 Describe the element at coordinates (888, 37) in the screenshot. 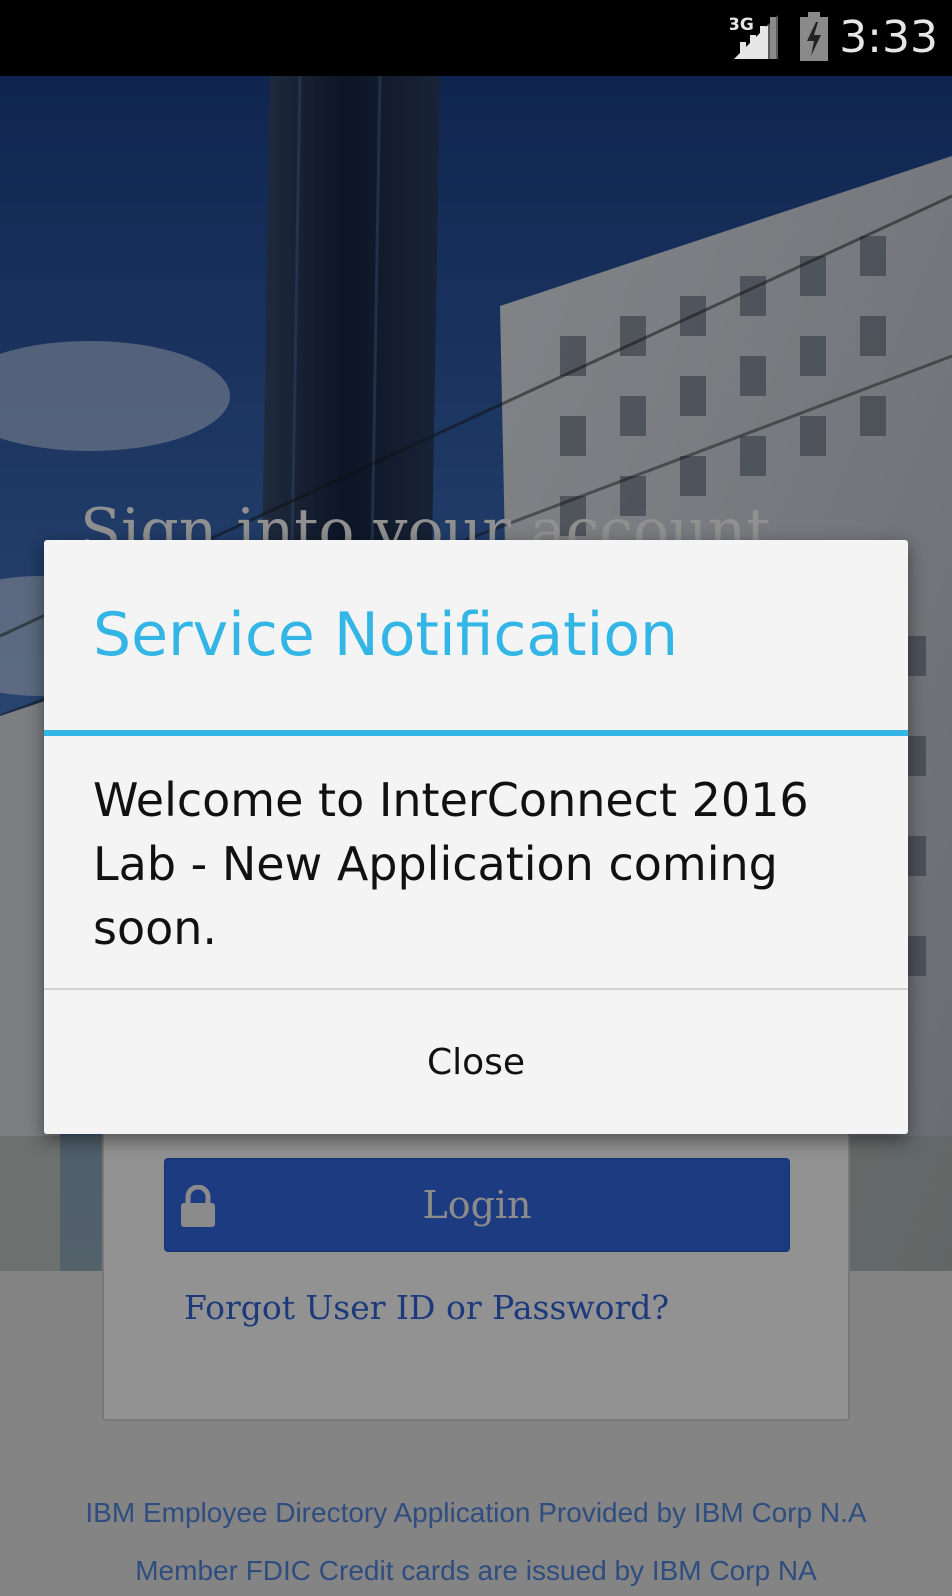

I see `clock: 3:33` at that location.